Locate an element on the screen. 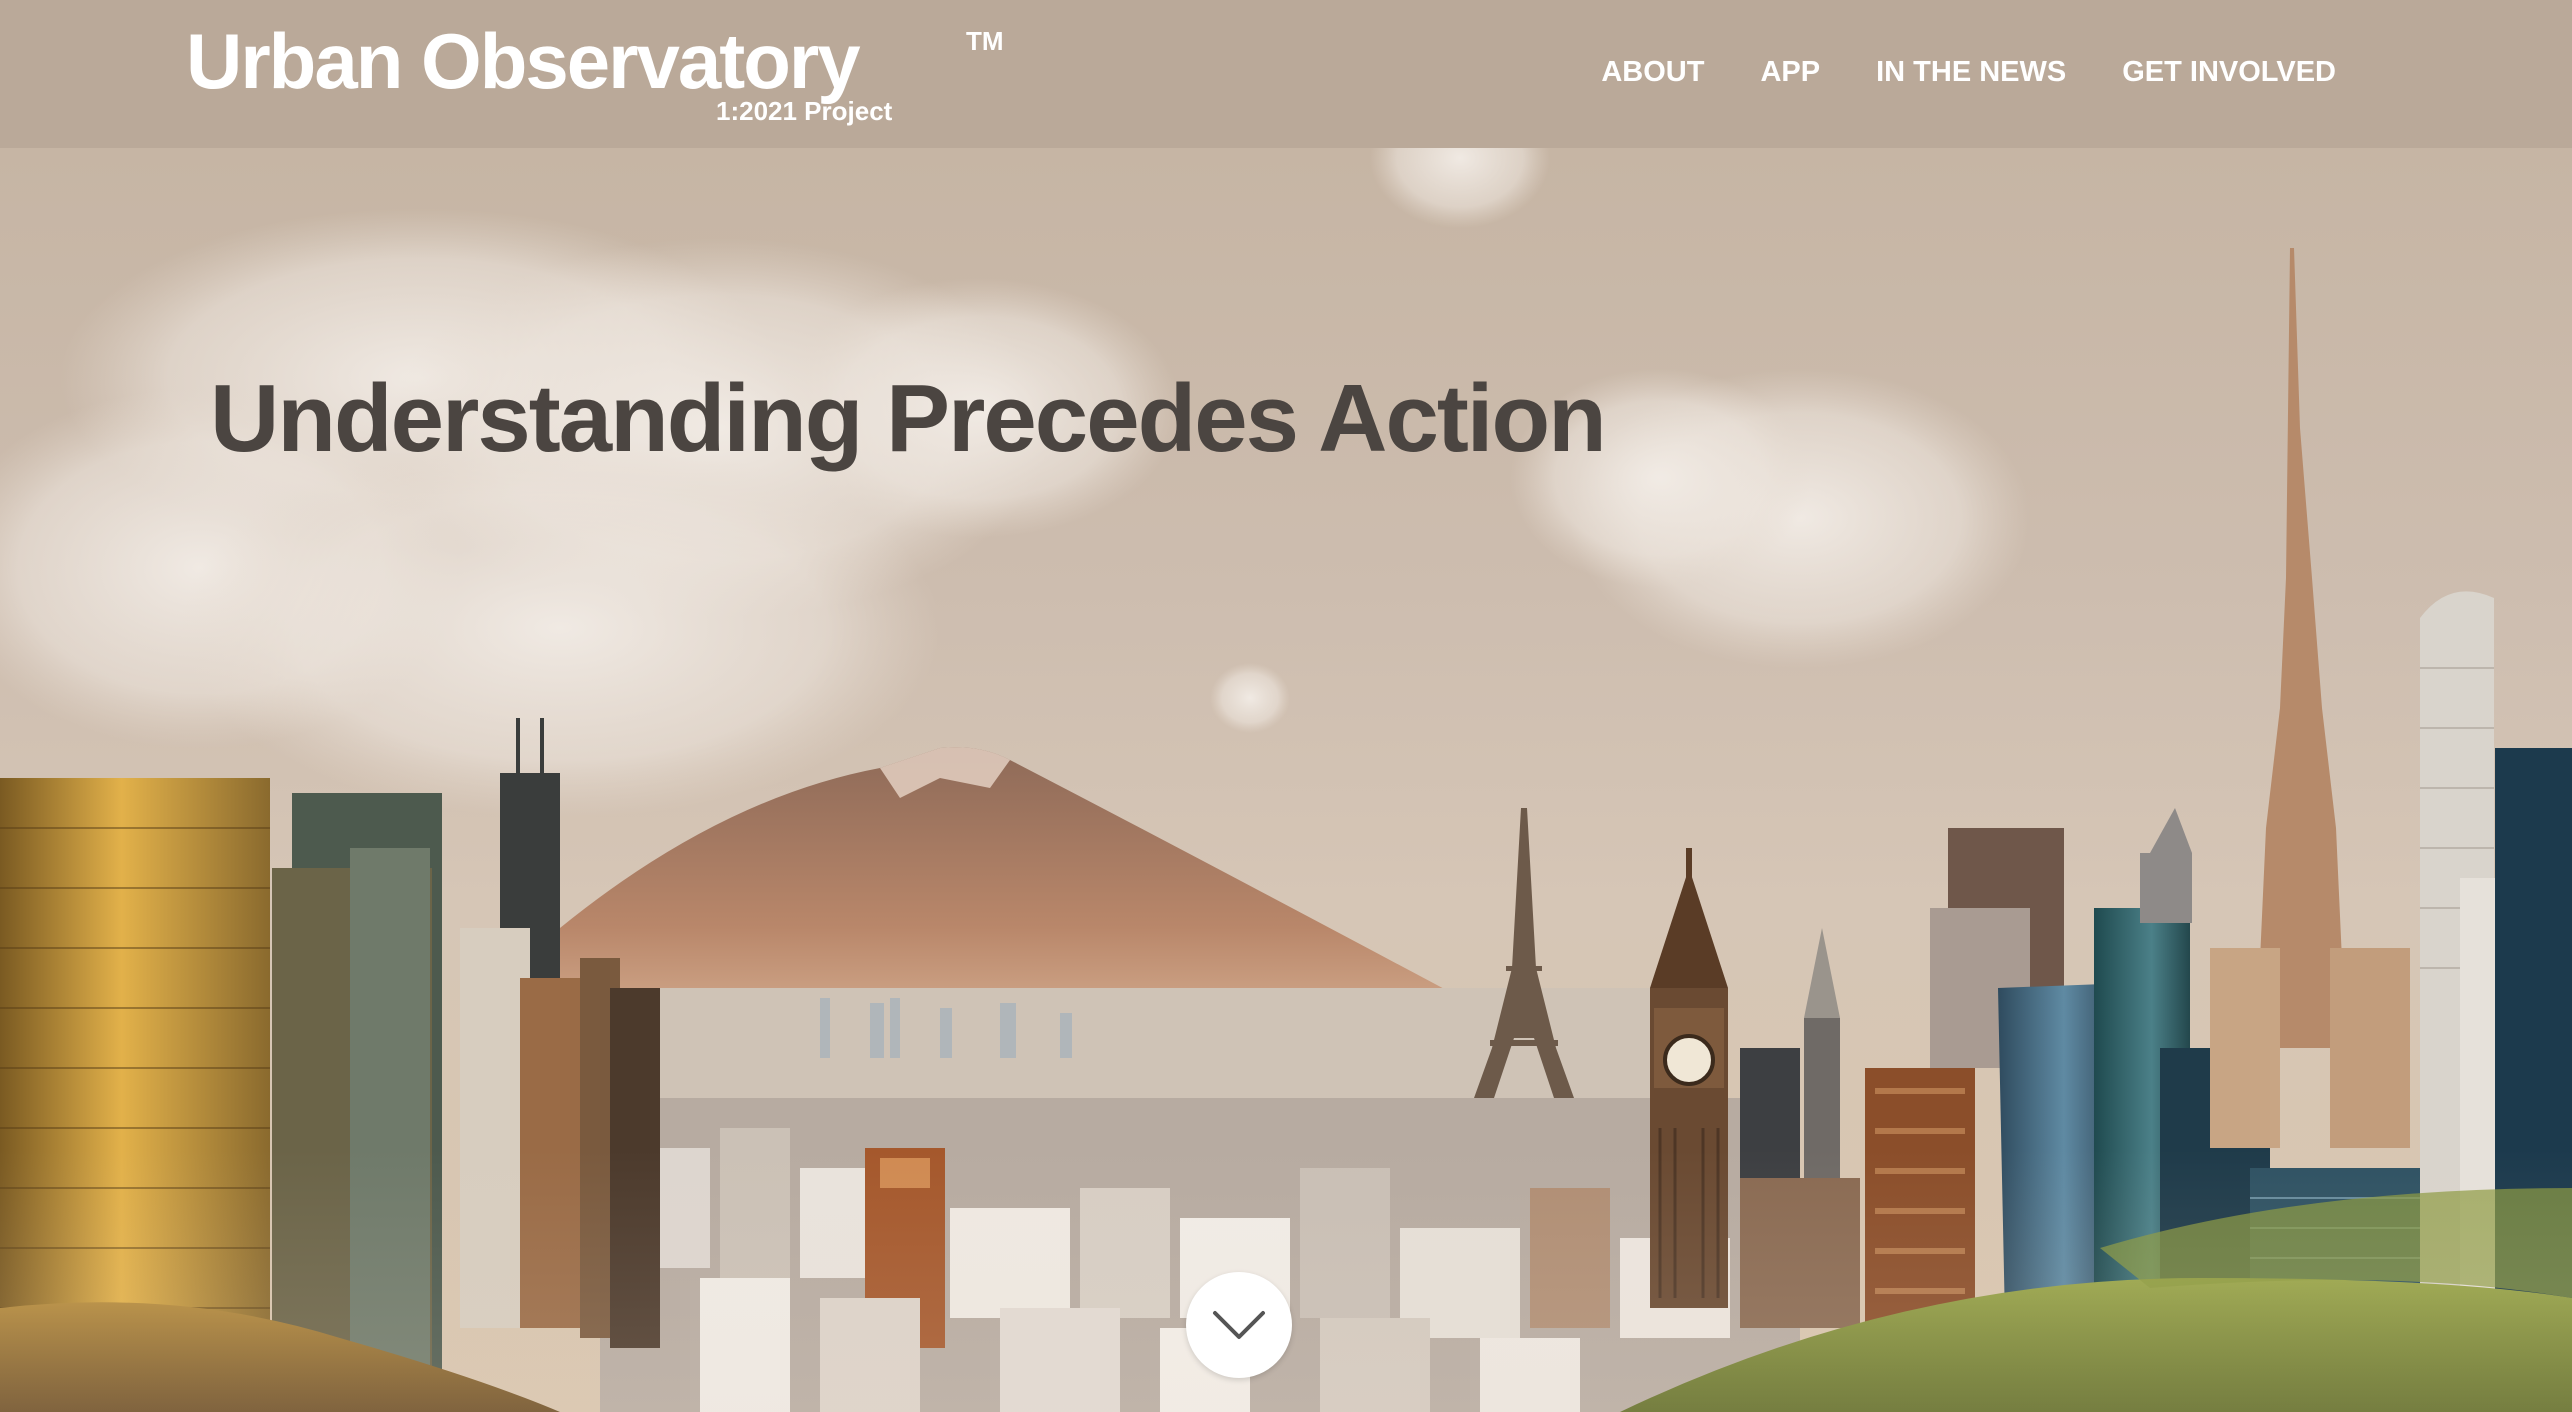 This screenshot has width=2572, height=1412. nav-item-get-involved: GET INVOLVED is located at coordinates (2229, 72).